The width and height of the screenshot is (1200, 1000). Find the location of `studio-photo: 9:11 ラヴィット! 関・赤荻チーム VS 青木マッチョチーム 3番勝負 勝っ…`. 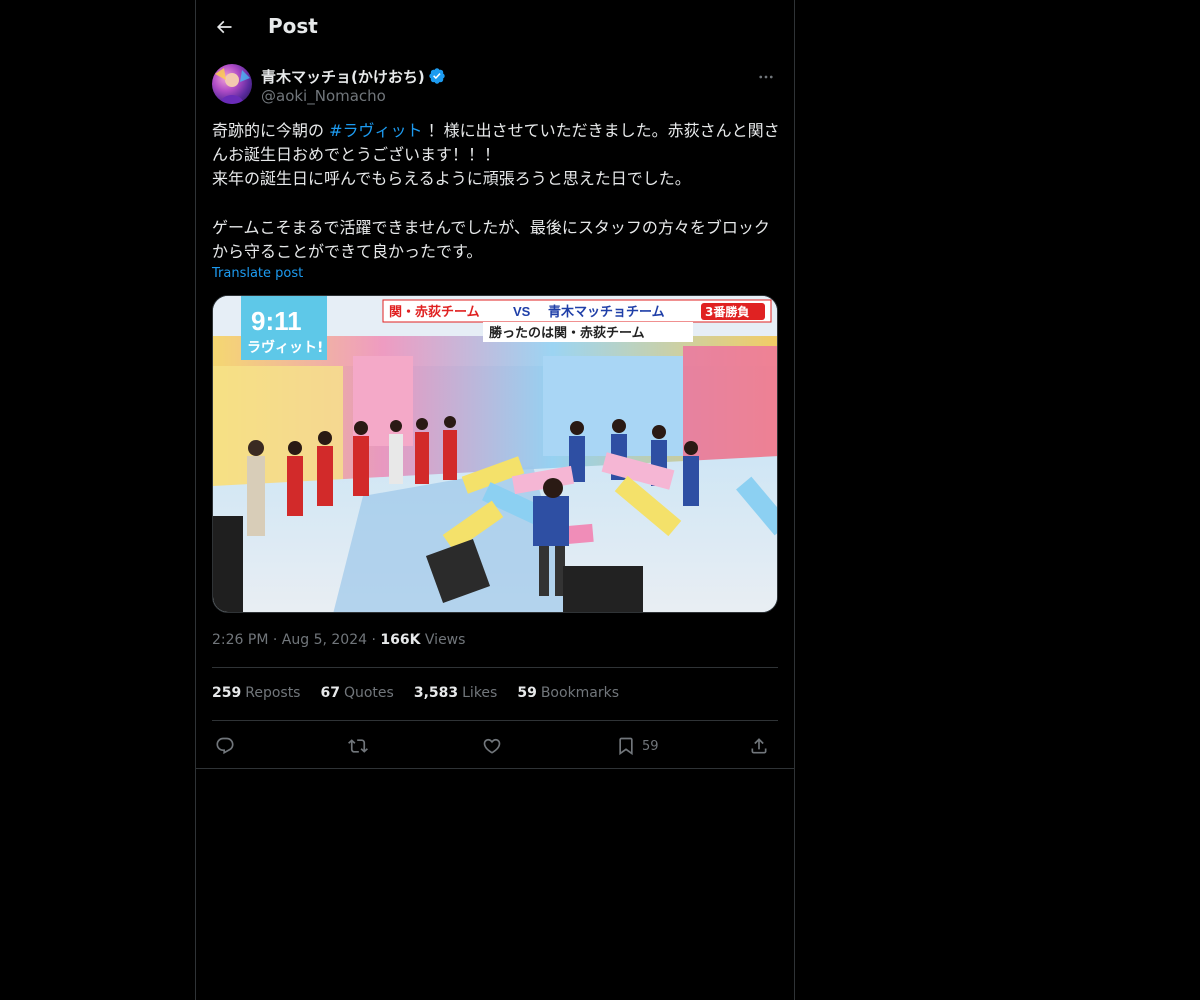

studio-photo: 9:11 ラヴィット! 関・赤荻チーム VS 青木マッチョチーム 3番勝負 勝っ… is located at coordinates (495, 454).